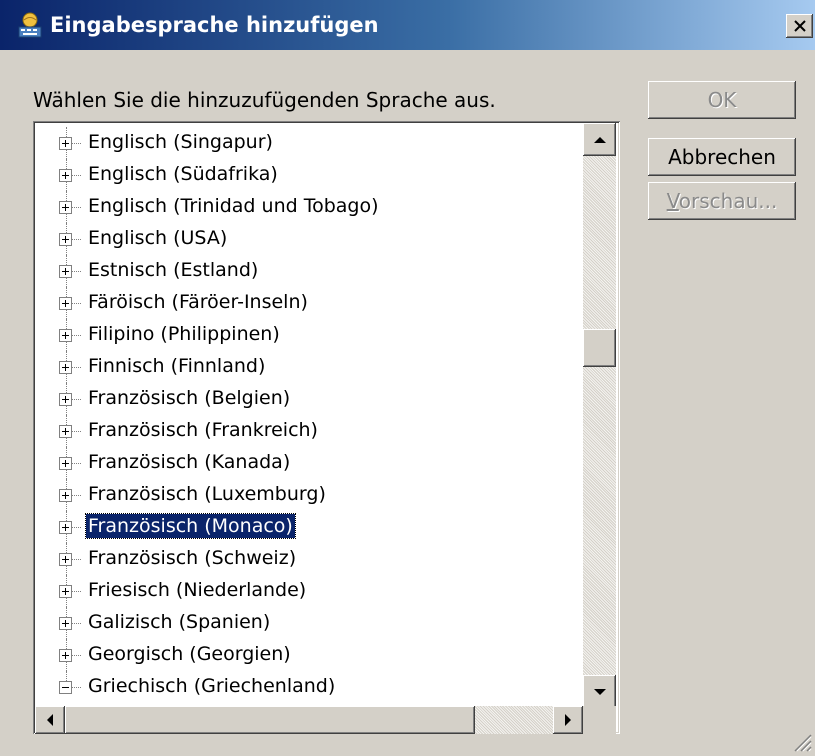 The height and width of the screenshot is (756, 815). Describe the element at coordinates (313, 591) in the screenshot. I see `tree-item: Friesisch (Niederlande)` at that location.